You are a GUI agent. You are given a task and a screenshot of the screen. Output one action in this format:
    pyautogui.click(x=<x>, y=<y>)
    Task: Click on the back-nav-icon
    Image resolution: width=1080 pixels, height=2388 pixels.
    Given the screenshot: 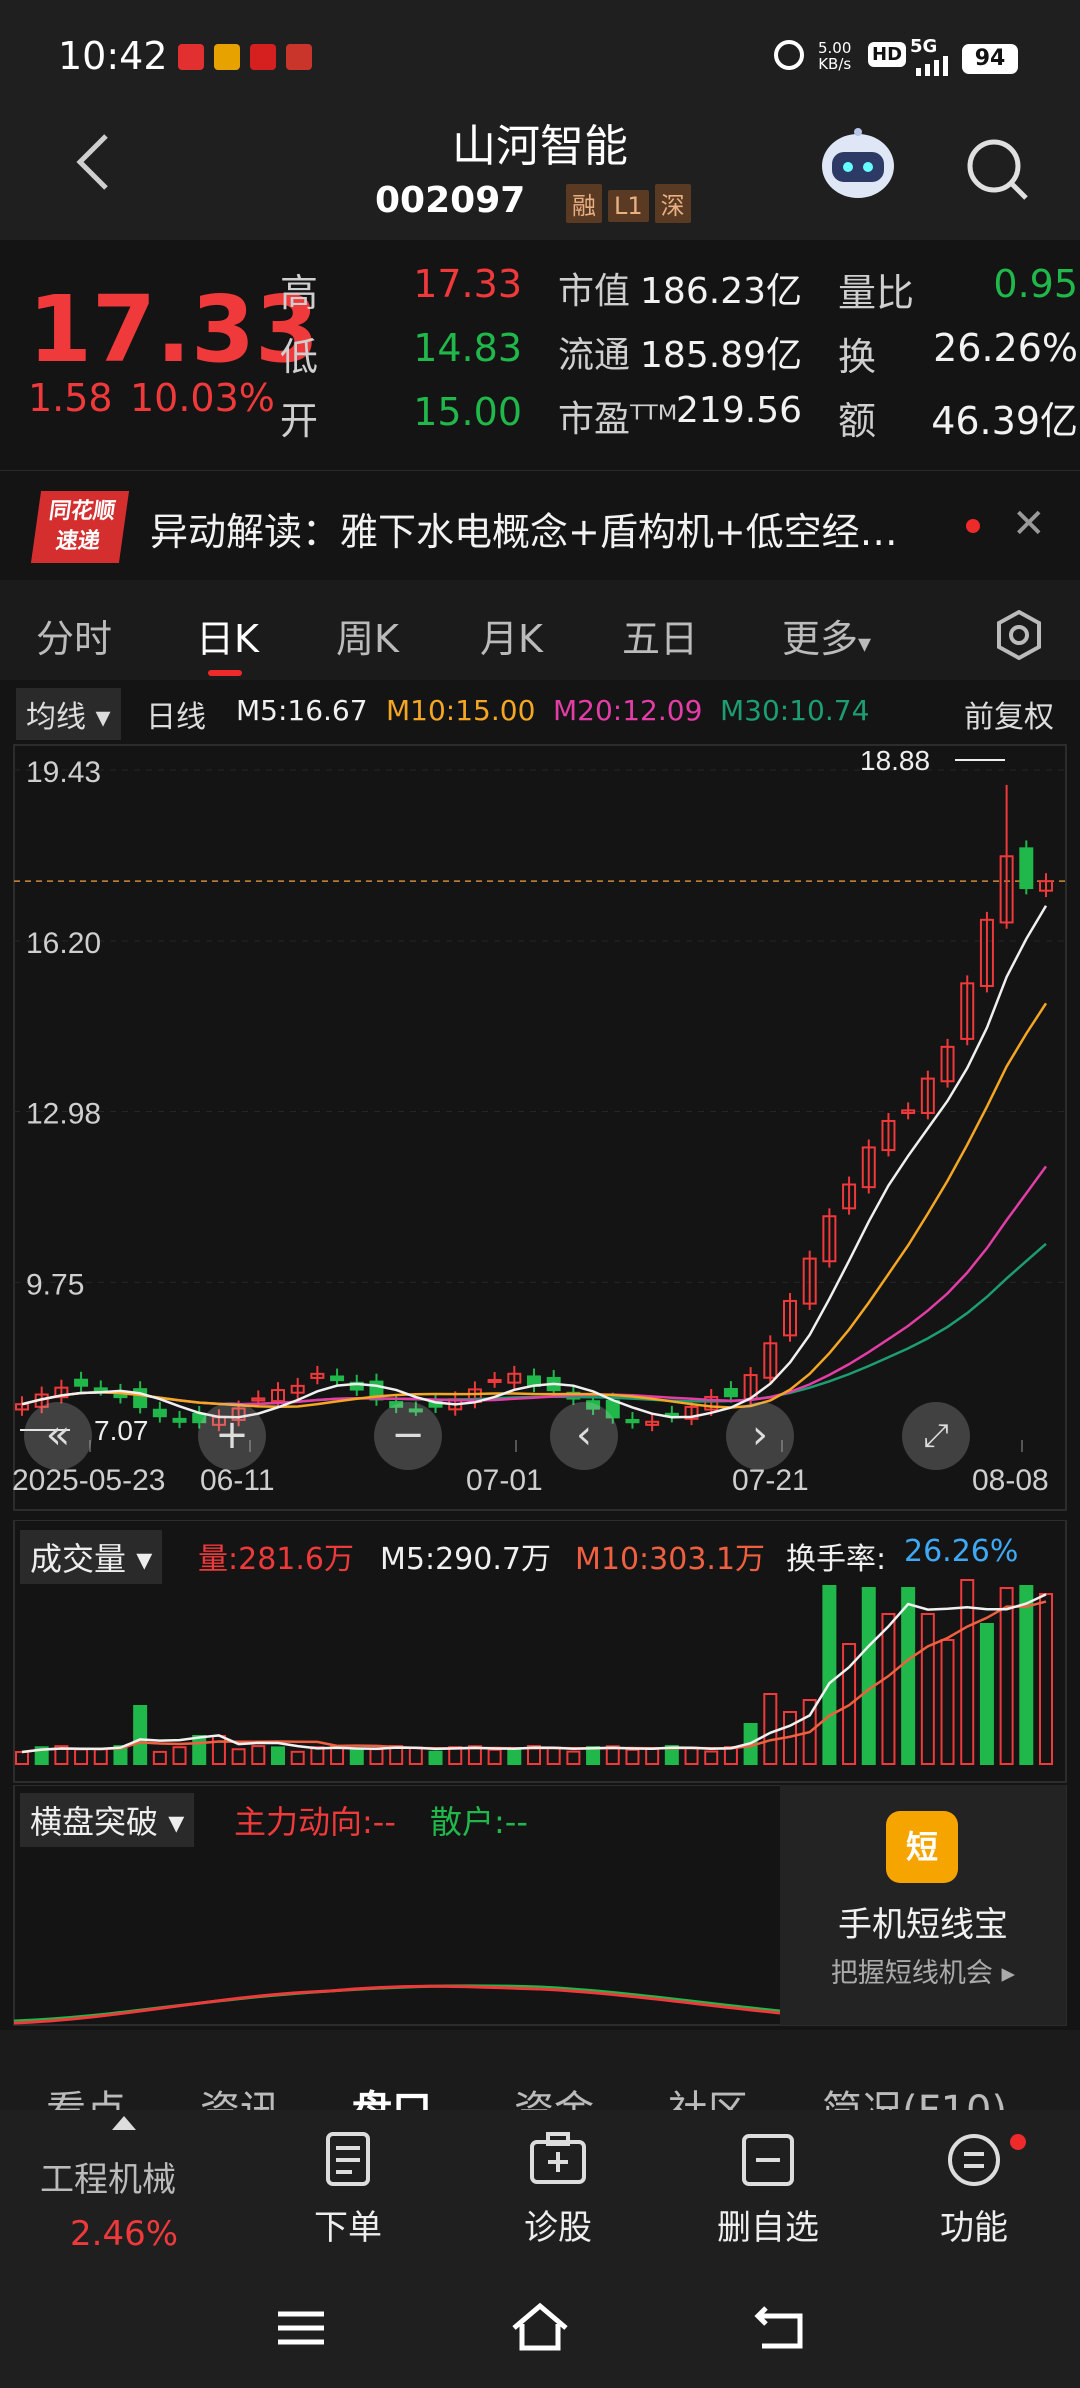 What is the action you would take?
    pyautogui.click(x=781, y=2329)
    